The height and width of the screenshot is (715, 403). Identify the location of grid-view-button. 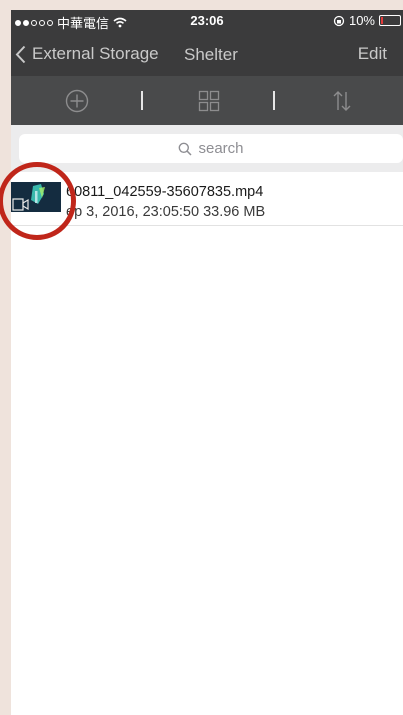
(209, 101).